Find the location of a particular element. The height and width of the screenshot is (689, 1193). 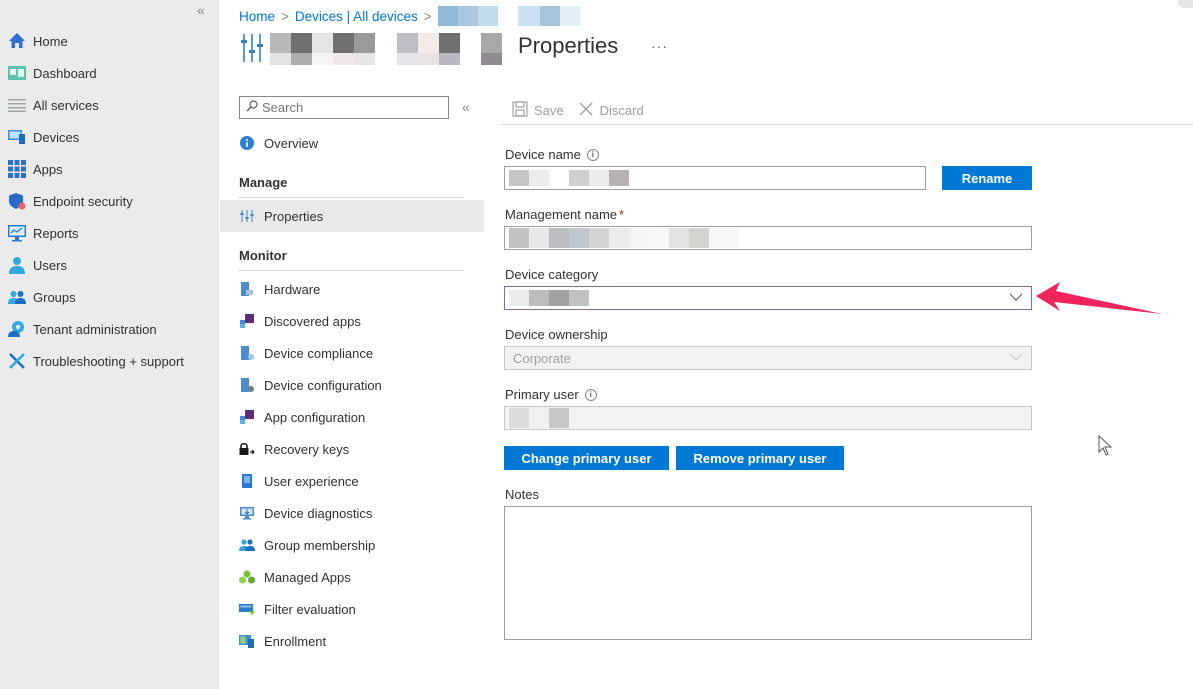

device-name-field is located at coordinates (715, 178).